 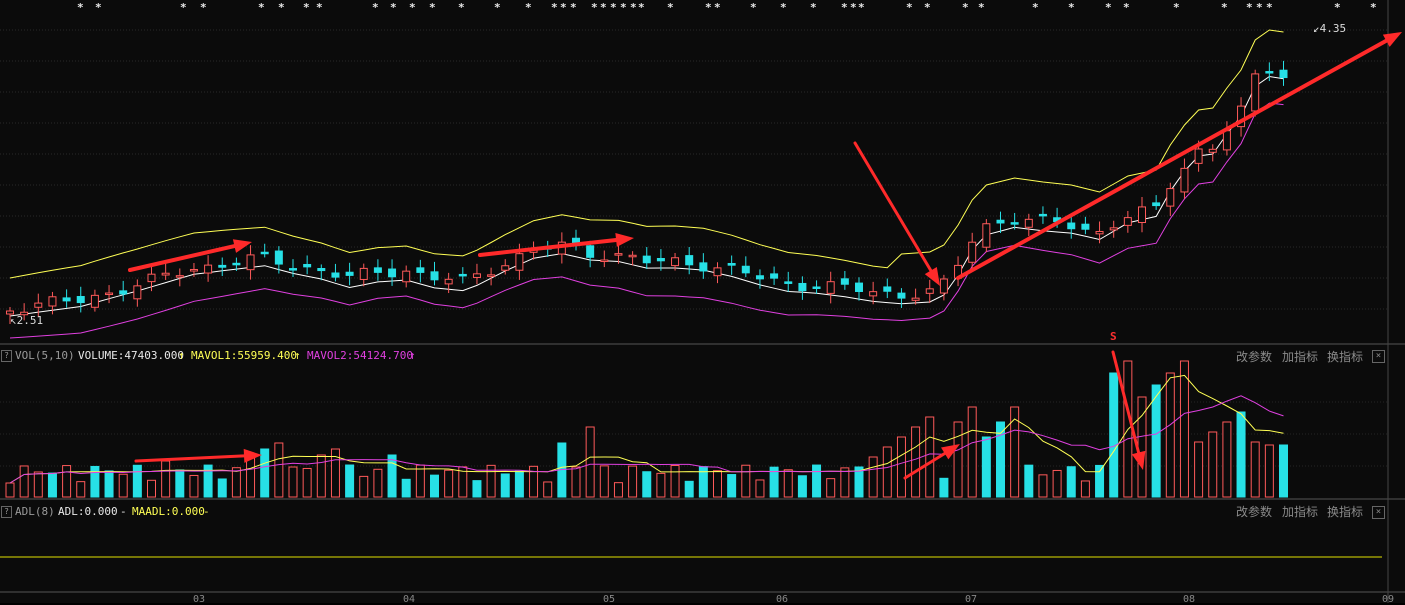 What do you see at coordinates (1378, 512) in the screenshot?
I see `adl-close-icon: ×` at bounding box center [1378, 512].